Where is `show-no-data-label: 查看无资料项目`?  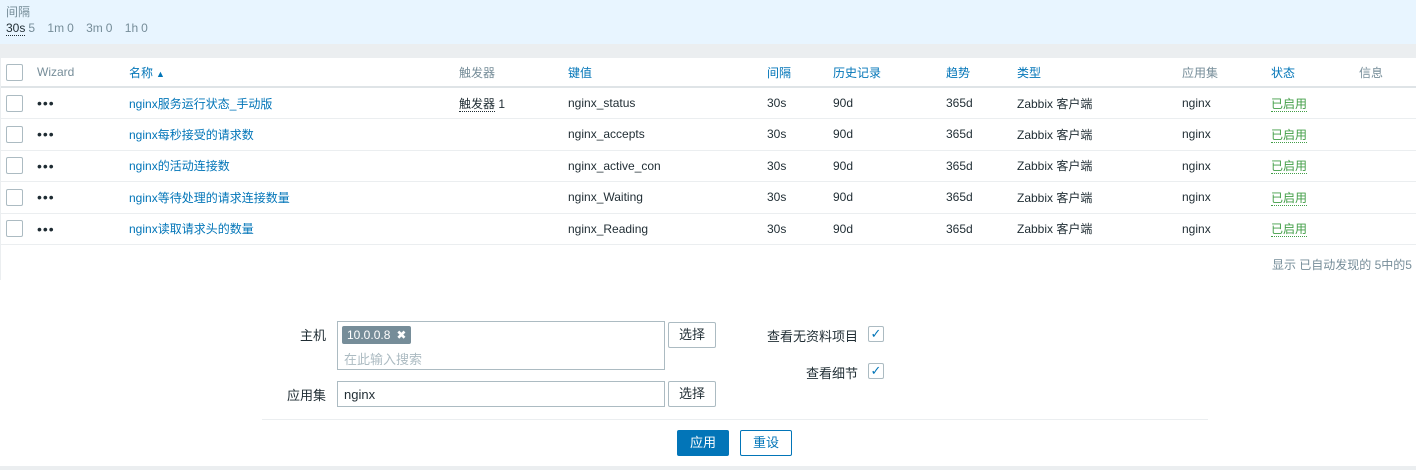 show-no-data-label: 查看无资料项目 is located at coordinates (812, 336).